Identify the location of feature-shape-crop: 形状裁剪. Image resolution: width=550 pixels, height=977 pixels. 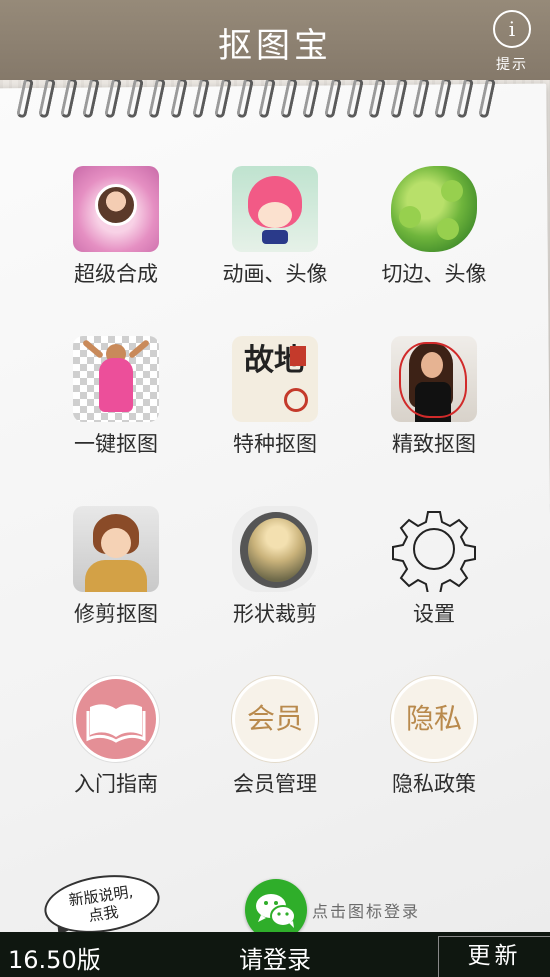
(275, 567).